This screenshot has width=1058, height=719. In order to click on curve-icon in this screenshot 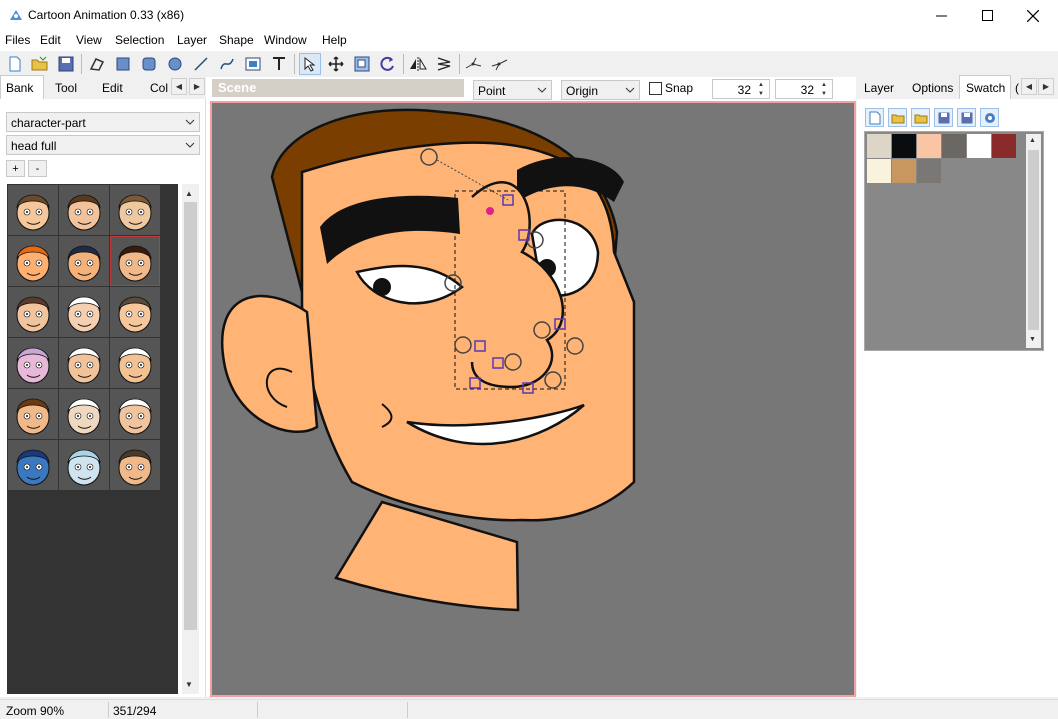, I will do `click(227, 64)`.